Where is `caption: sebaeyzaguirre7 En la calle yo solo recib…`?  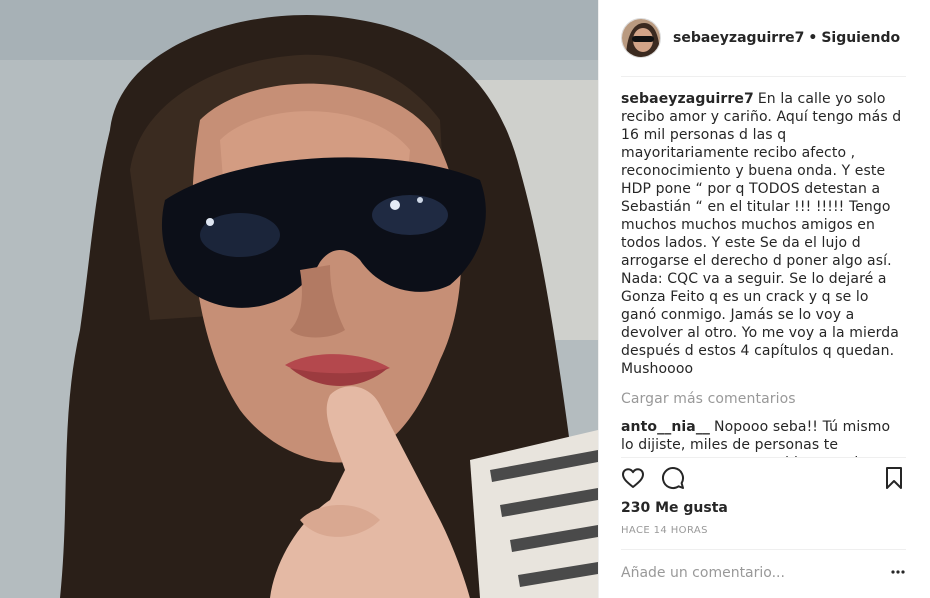
caption: sebaeyzaguirre7 En la calle yo solo recib… is located at coordinates (763, 234).